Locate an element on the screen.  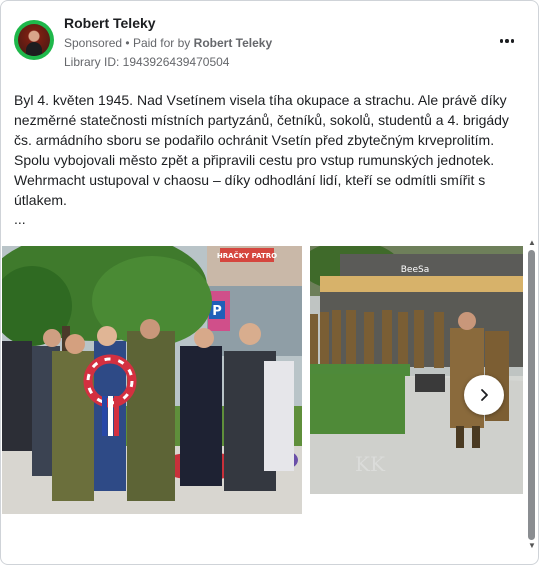
paid-for-by-label: Paid for by is located at coordinates (161, 43).